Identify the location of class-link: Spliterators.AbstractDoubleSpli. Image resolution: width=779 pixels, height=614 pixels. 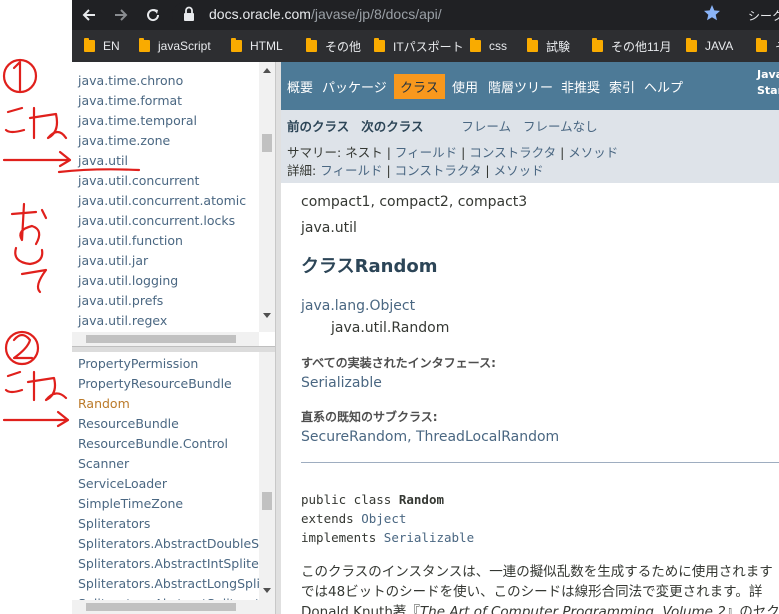
(176, 544).